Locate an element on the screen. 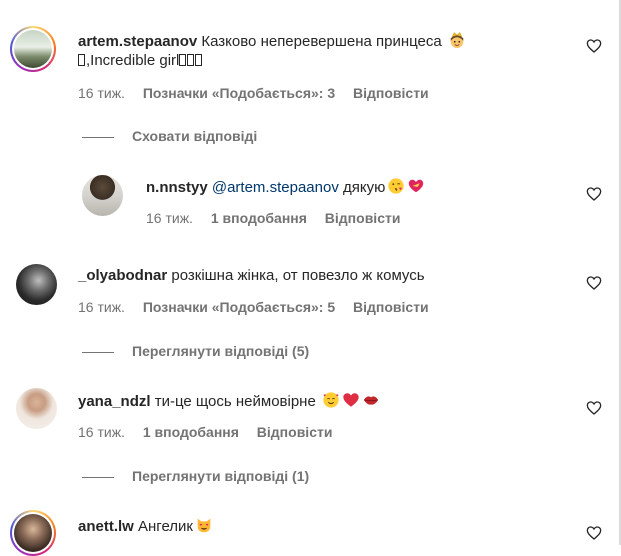 The image size is (621, 556). reply-likes: 1 вподобання is located at coordinates (259, 218).